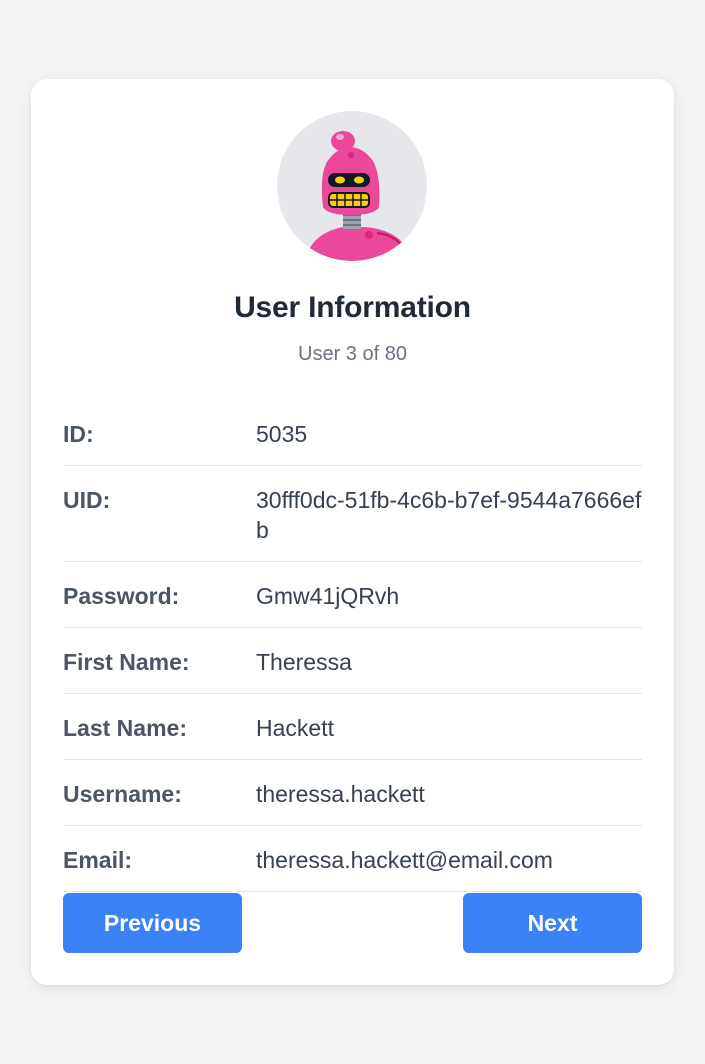 This screenshot has height=1064, width=705. What do you see at coordinates (352, 354) in the screenshot?
I see `user-counter: User 3 of 80` at bounding box center [352, 354].